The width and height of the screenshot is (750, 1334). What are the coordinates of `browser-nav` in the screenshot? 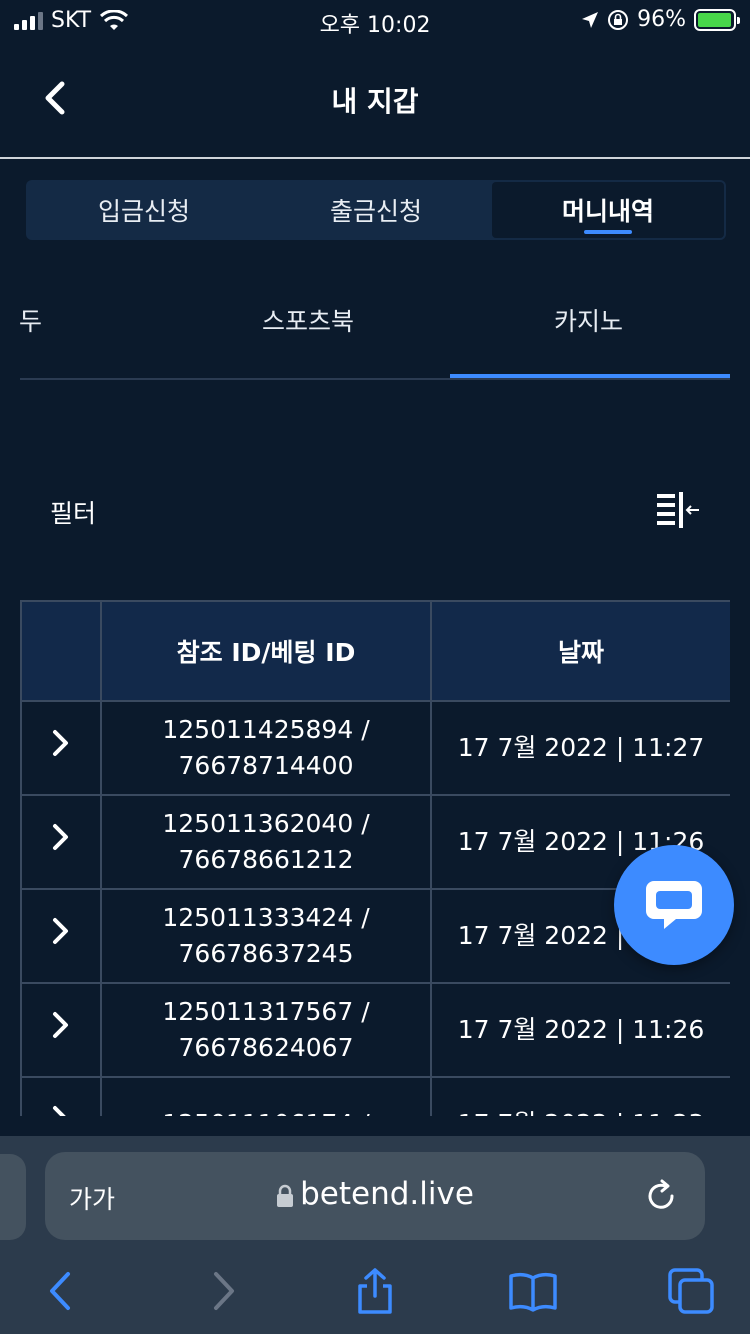 It's located at (375, 1291).